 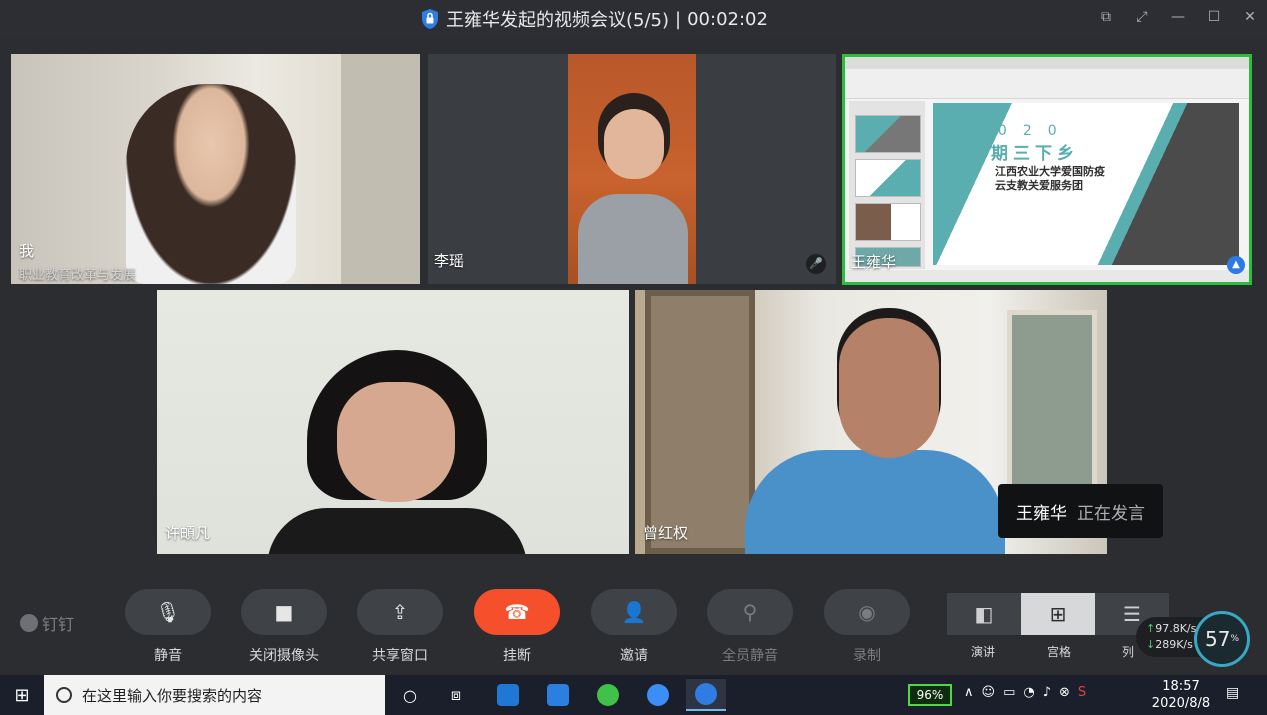 I want to click on task-view-icon: ⧈, so click(x=456, y=695).